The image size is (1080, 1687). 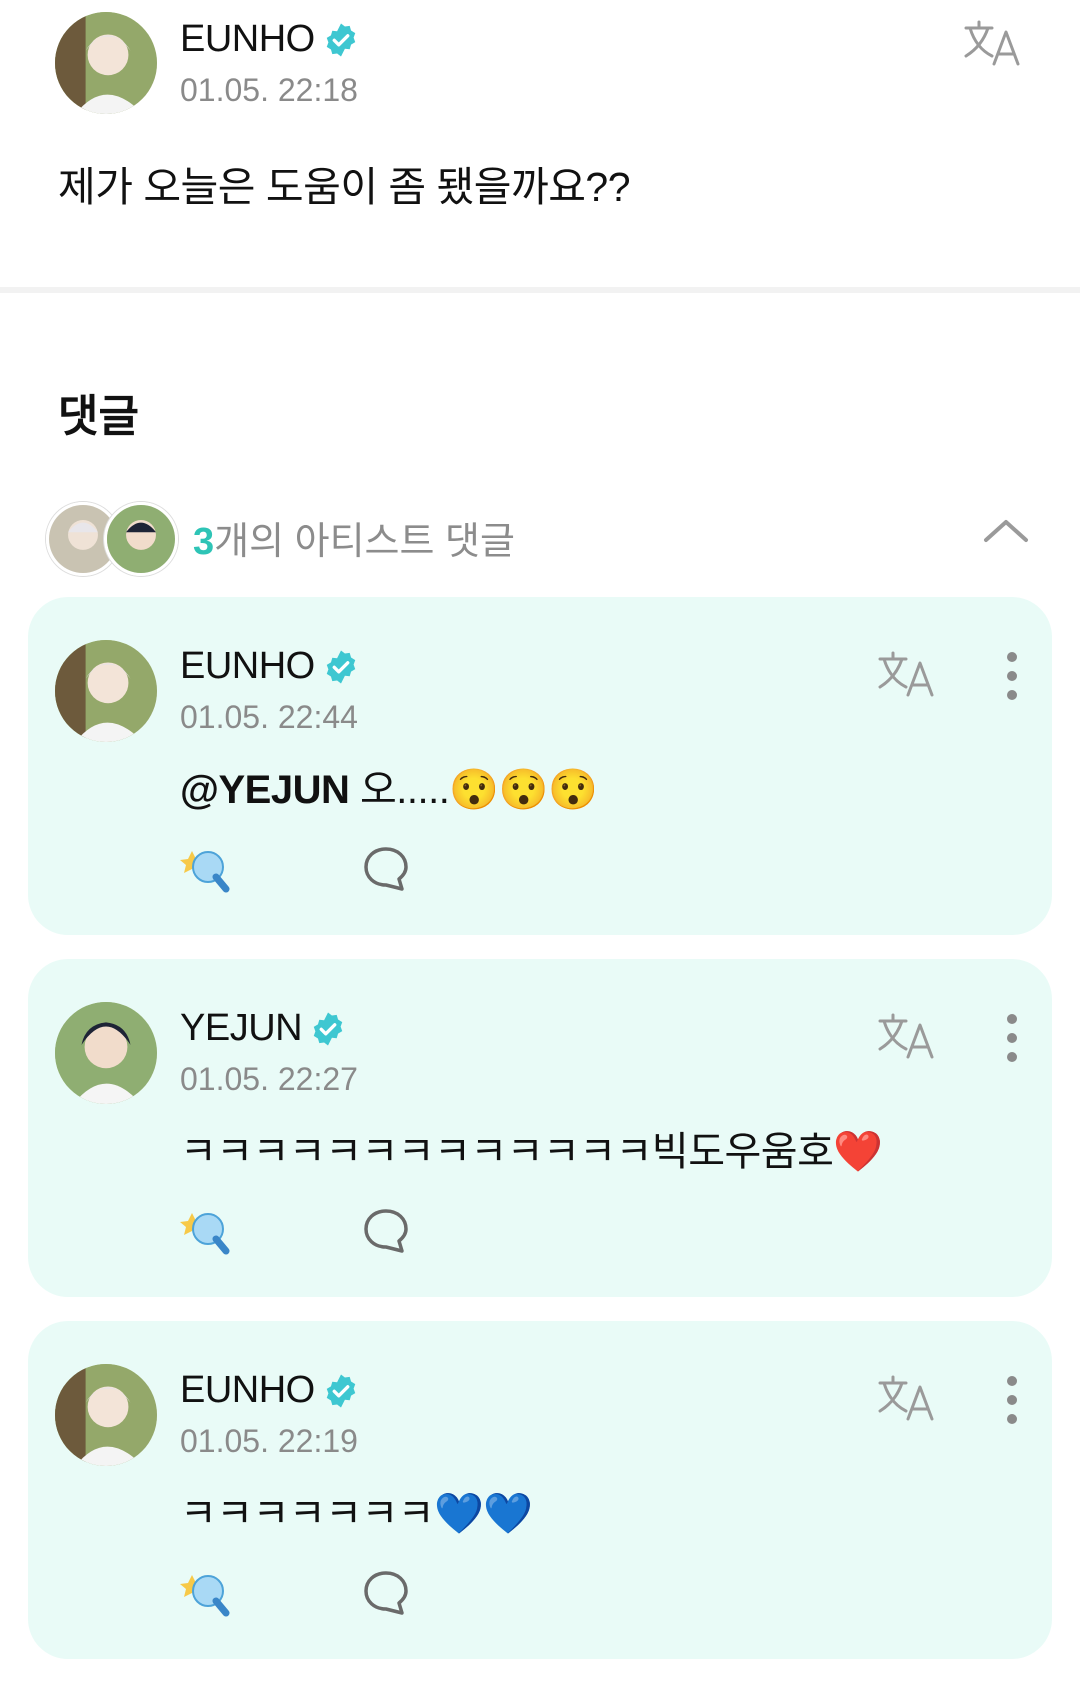 What do you see at coordinates (269, 39) in the screenshot?
I see `post-author-name: EUNHO` at bounding box center [269, 39].